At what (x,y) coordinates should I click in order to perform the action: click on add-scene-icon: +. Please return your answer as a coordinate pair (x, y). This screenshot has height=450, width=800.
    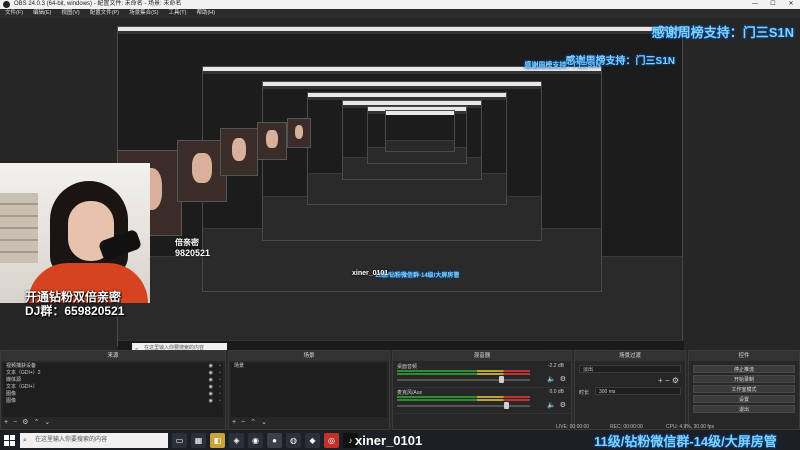
    Looking at the image, I should click on (234, 423).